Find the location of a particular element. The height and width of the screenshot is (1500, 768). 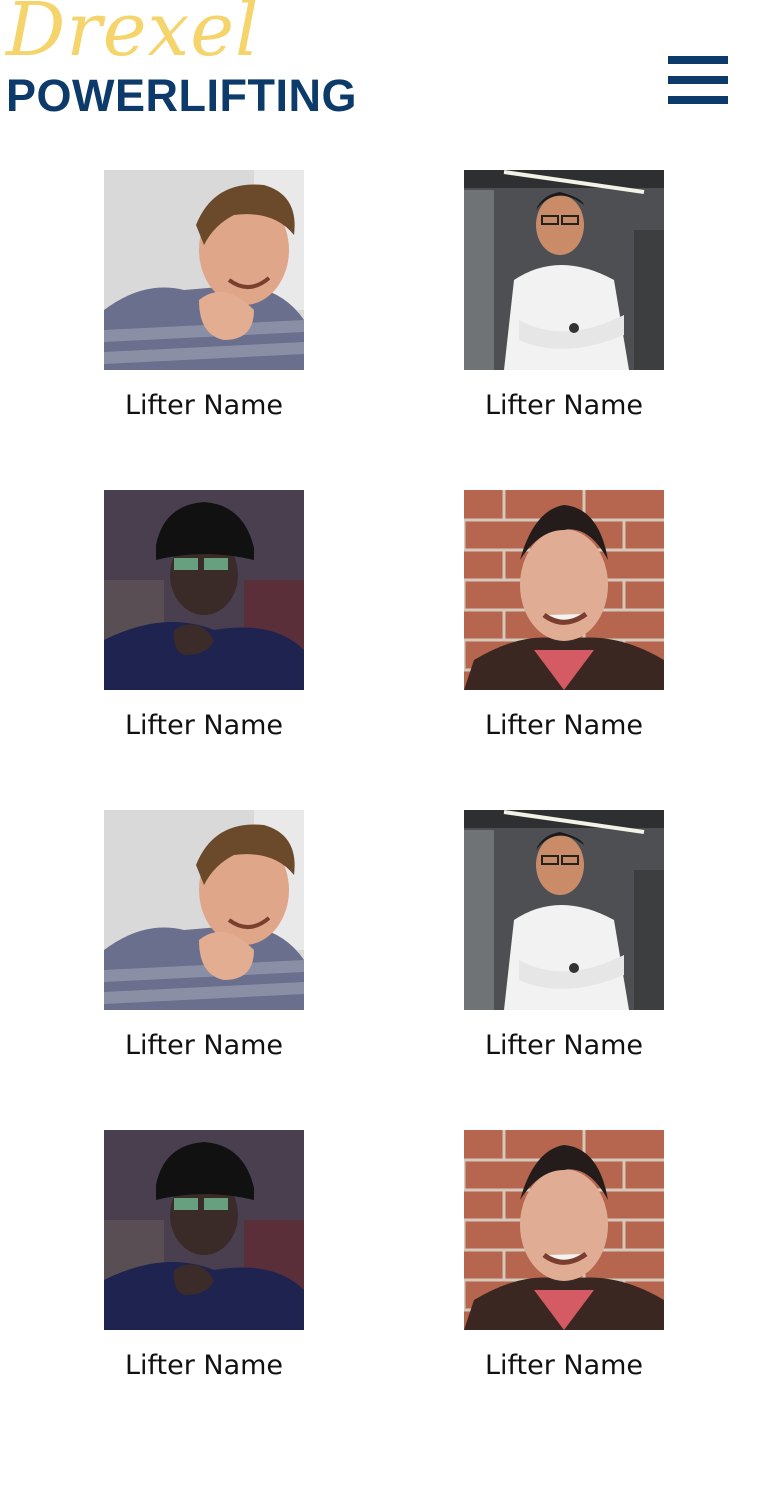

logo-script-text: Drexel is located at coordinates (133, 36).